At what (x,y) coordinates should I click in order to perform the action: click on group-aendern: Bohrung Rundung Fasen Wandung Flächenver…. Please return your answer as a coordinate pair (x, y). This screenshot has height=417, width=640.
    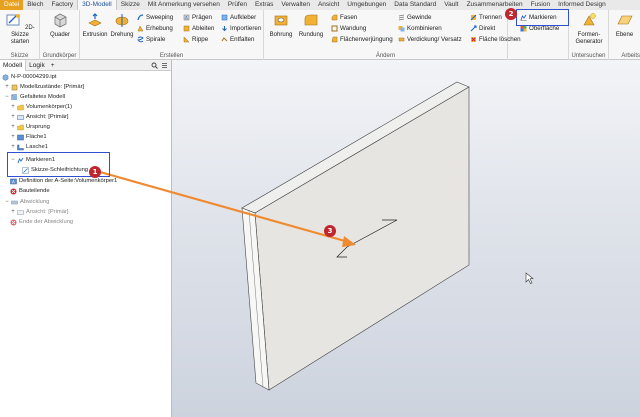
    Looking at the image, I should click on (392, 35).